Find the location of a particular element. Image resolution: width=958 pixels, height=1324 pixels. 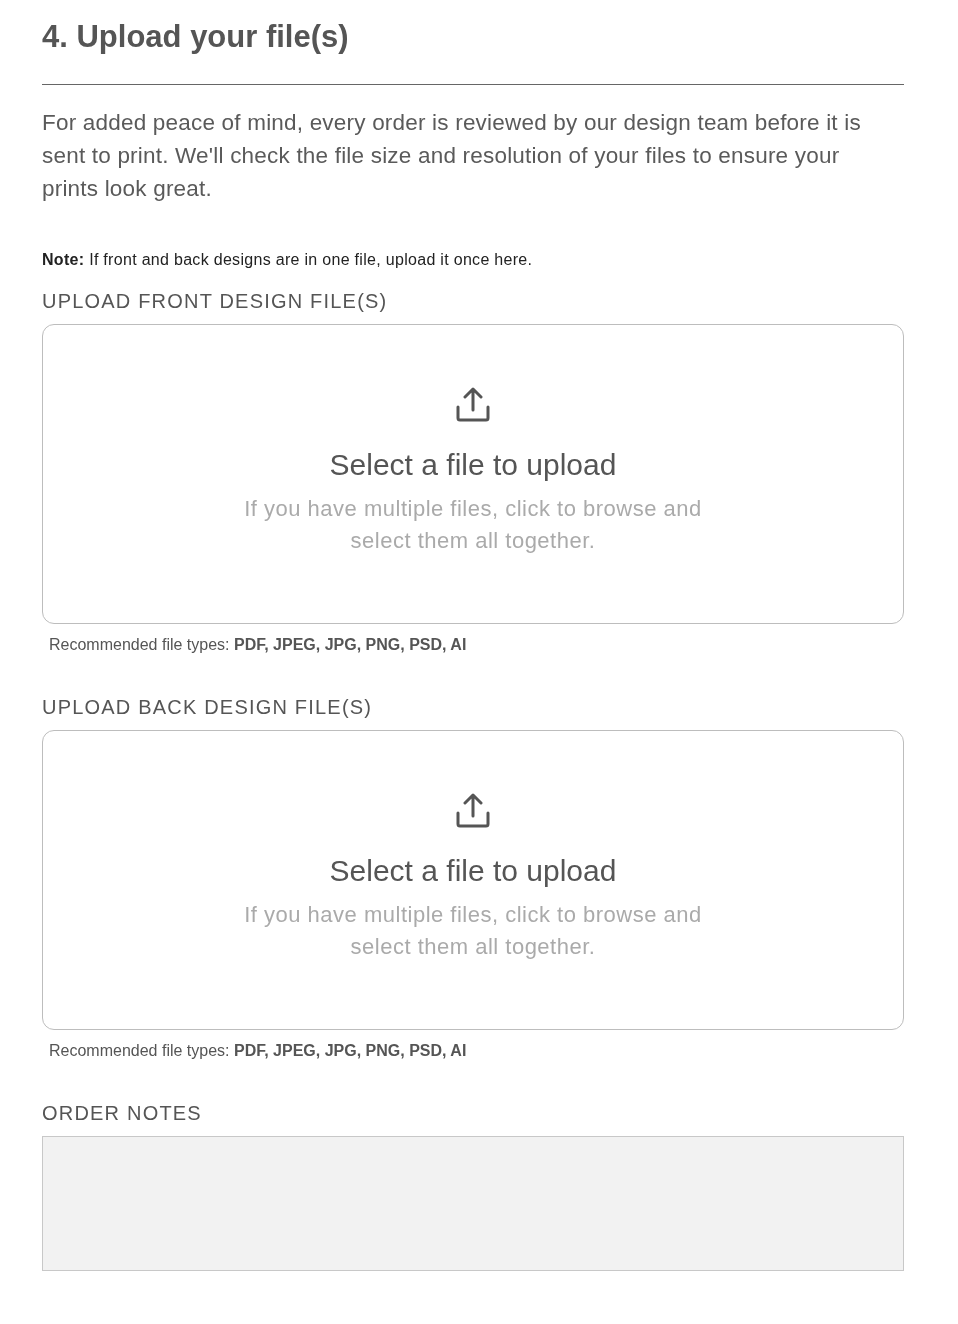

section-title: 4. Upload your file(s) is located at coordinates (196, 37).